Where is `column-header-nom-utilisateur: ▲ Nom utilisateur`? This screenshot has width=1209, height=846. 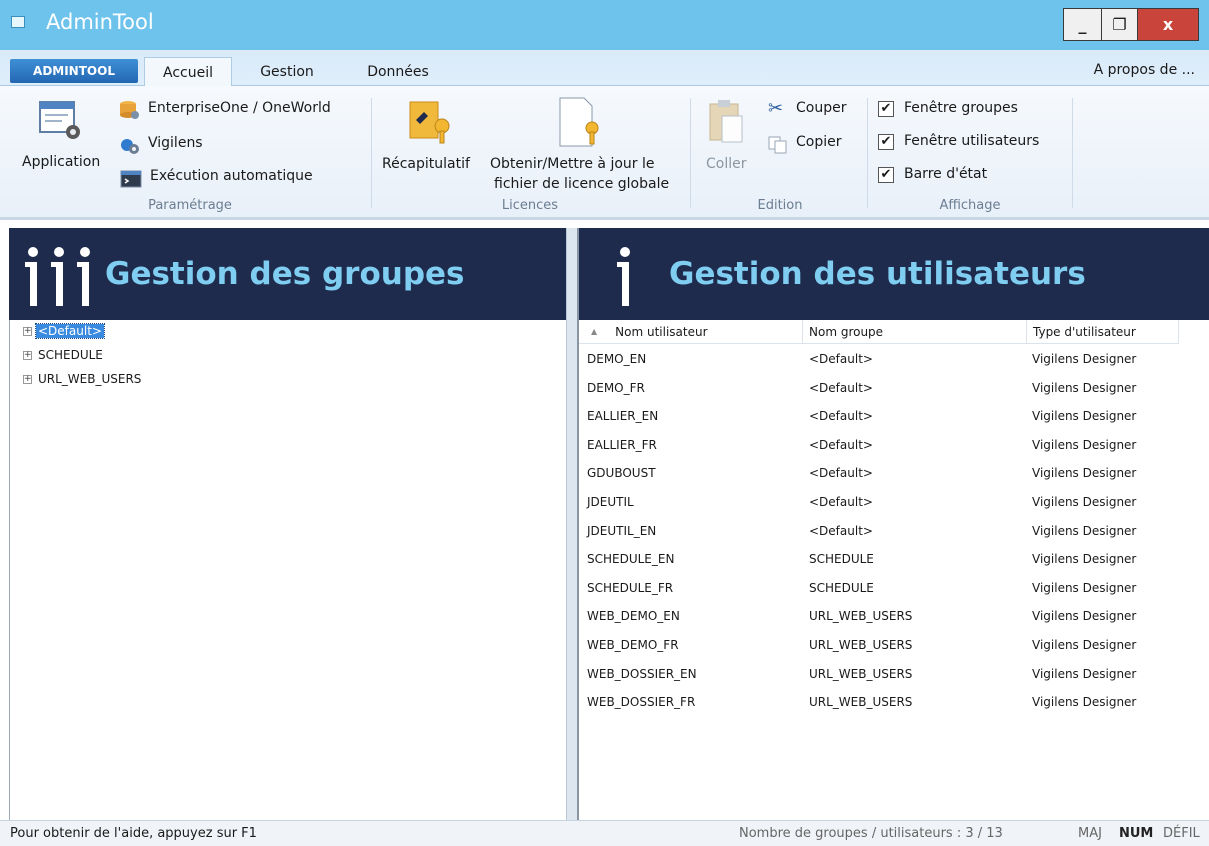
column-header-nom-utilisateur: ▲ Nom utilisateur is located at coordinates (691, 332).